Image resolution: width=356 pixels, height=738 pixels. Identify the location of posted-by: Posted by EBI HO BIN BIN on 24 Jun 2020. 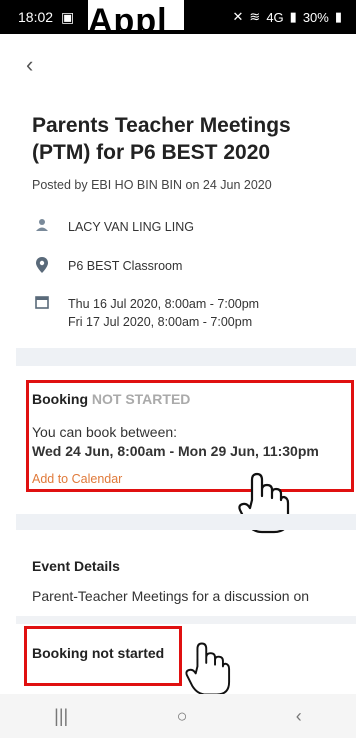
(152, 185).